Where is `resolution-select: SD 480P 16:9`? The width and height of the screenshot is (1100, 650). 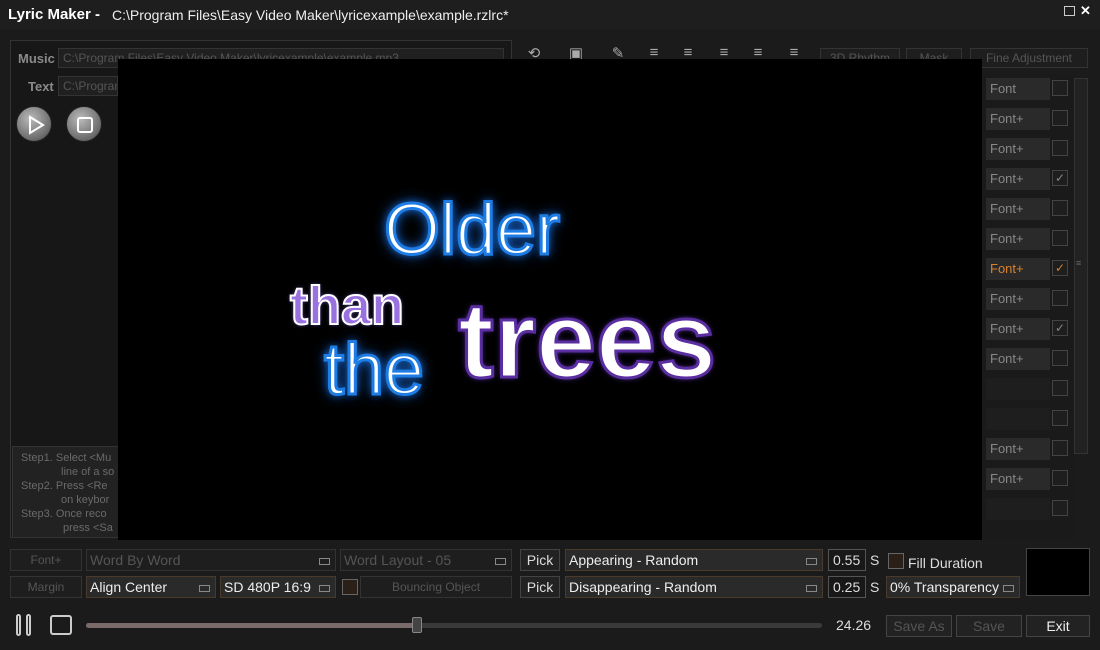
resolution-select: SD 480P 16:9 is located at coordinates (278, 587).